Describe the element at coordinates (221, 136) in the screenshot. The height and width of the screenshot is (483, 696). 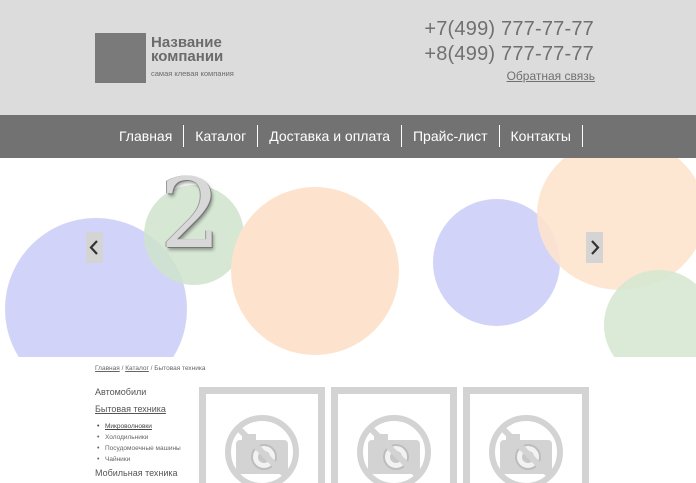
I see `nav-item-catalog: Каталог` at that location.